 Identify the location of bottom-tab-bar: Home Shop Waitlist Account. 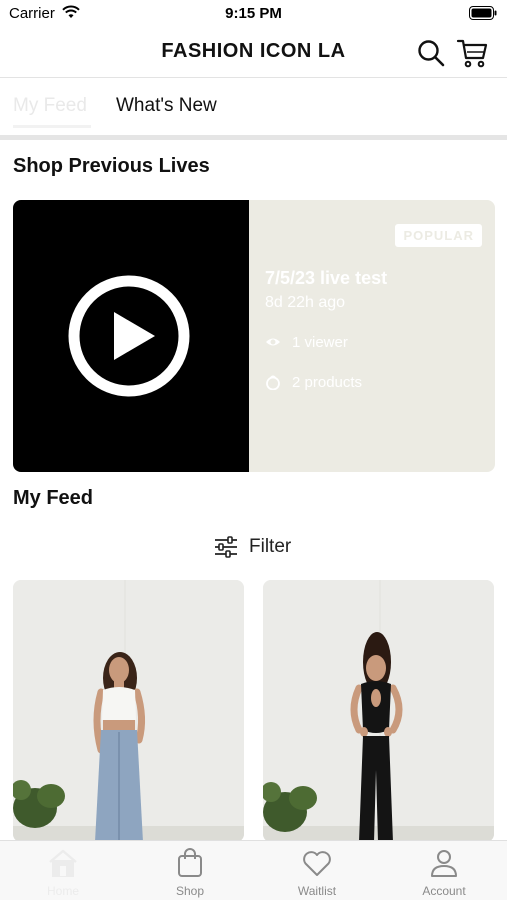
(253, 870).